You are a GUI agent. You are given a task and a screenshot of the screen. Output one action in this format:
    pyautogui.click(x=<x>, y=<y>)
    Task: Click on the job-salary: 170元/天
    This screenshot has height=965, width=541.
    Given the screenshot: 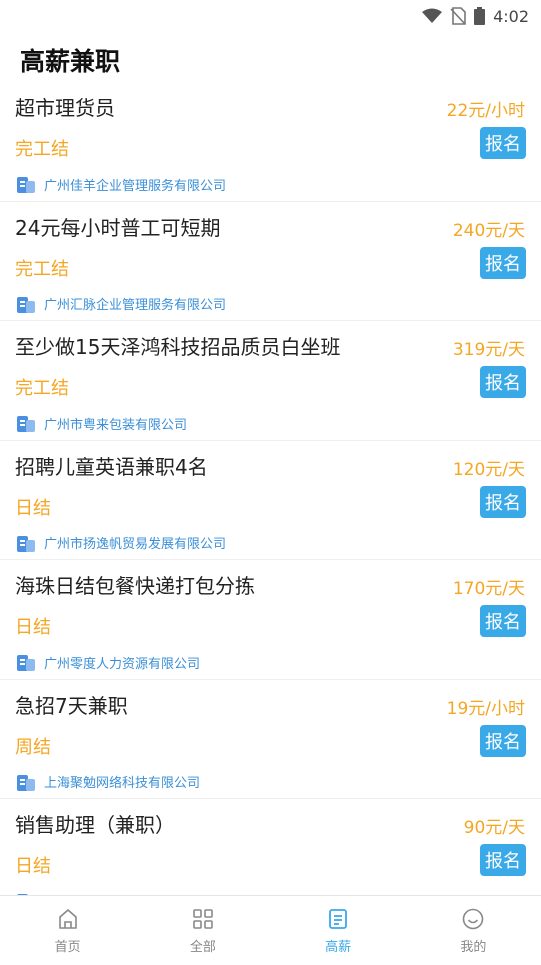 What is the action you would take?
    pyautogui.click(x=488, y=589)
    